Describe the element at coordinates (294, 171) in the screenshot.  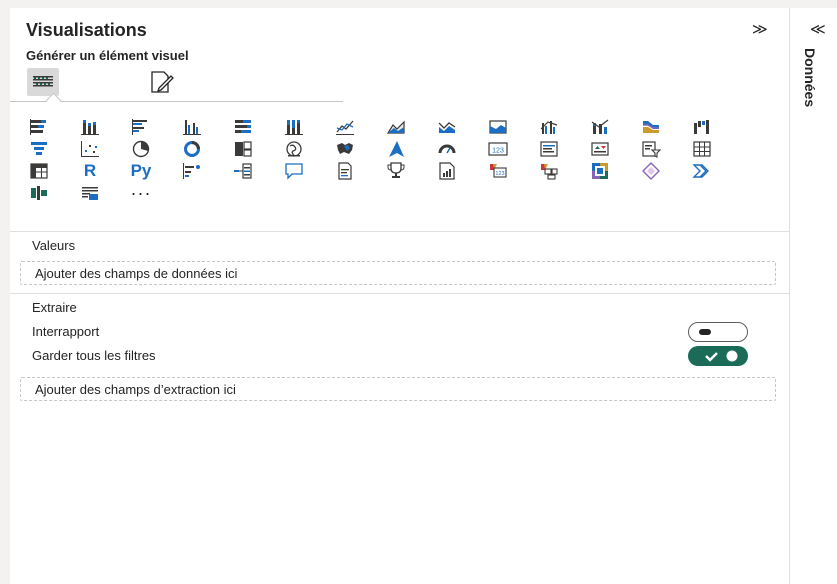
I see `qa-icon` at that location.